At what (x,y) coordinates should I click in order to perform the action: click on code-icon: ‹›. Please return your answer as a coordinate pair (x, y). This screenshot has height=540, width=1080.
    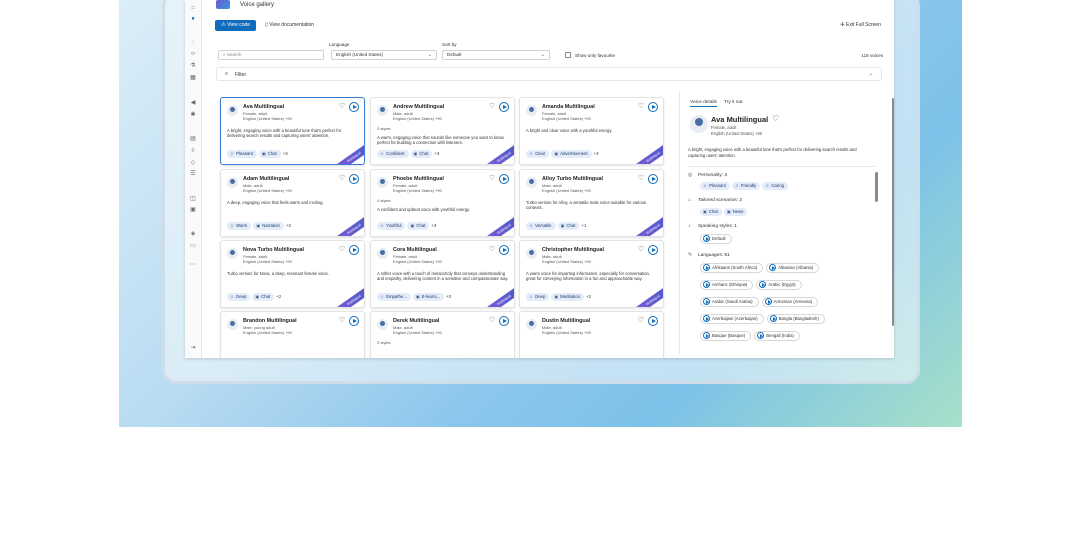
    Looking at the image, I should click on (193, 54).